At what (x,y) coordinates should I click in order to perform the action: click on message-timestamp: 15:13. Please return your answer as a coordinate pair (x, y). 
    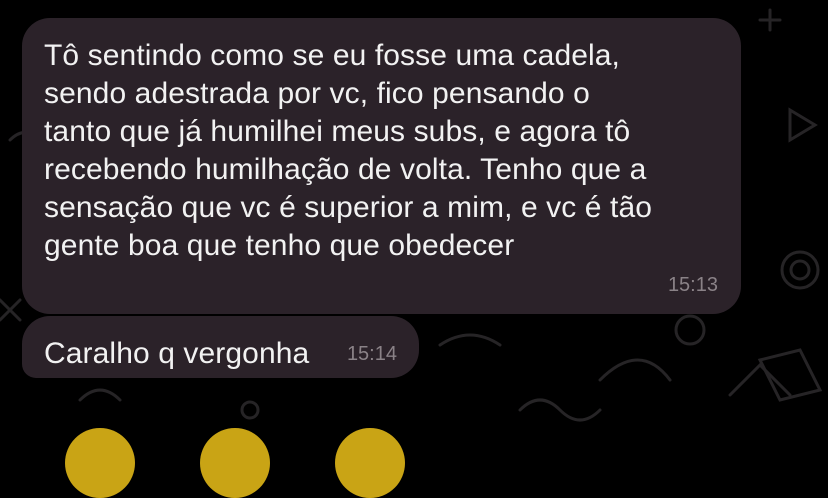
    Looking at the image, I should click on (692, 285).